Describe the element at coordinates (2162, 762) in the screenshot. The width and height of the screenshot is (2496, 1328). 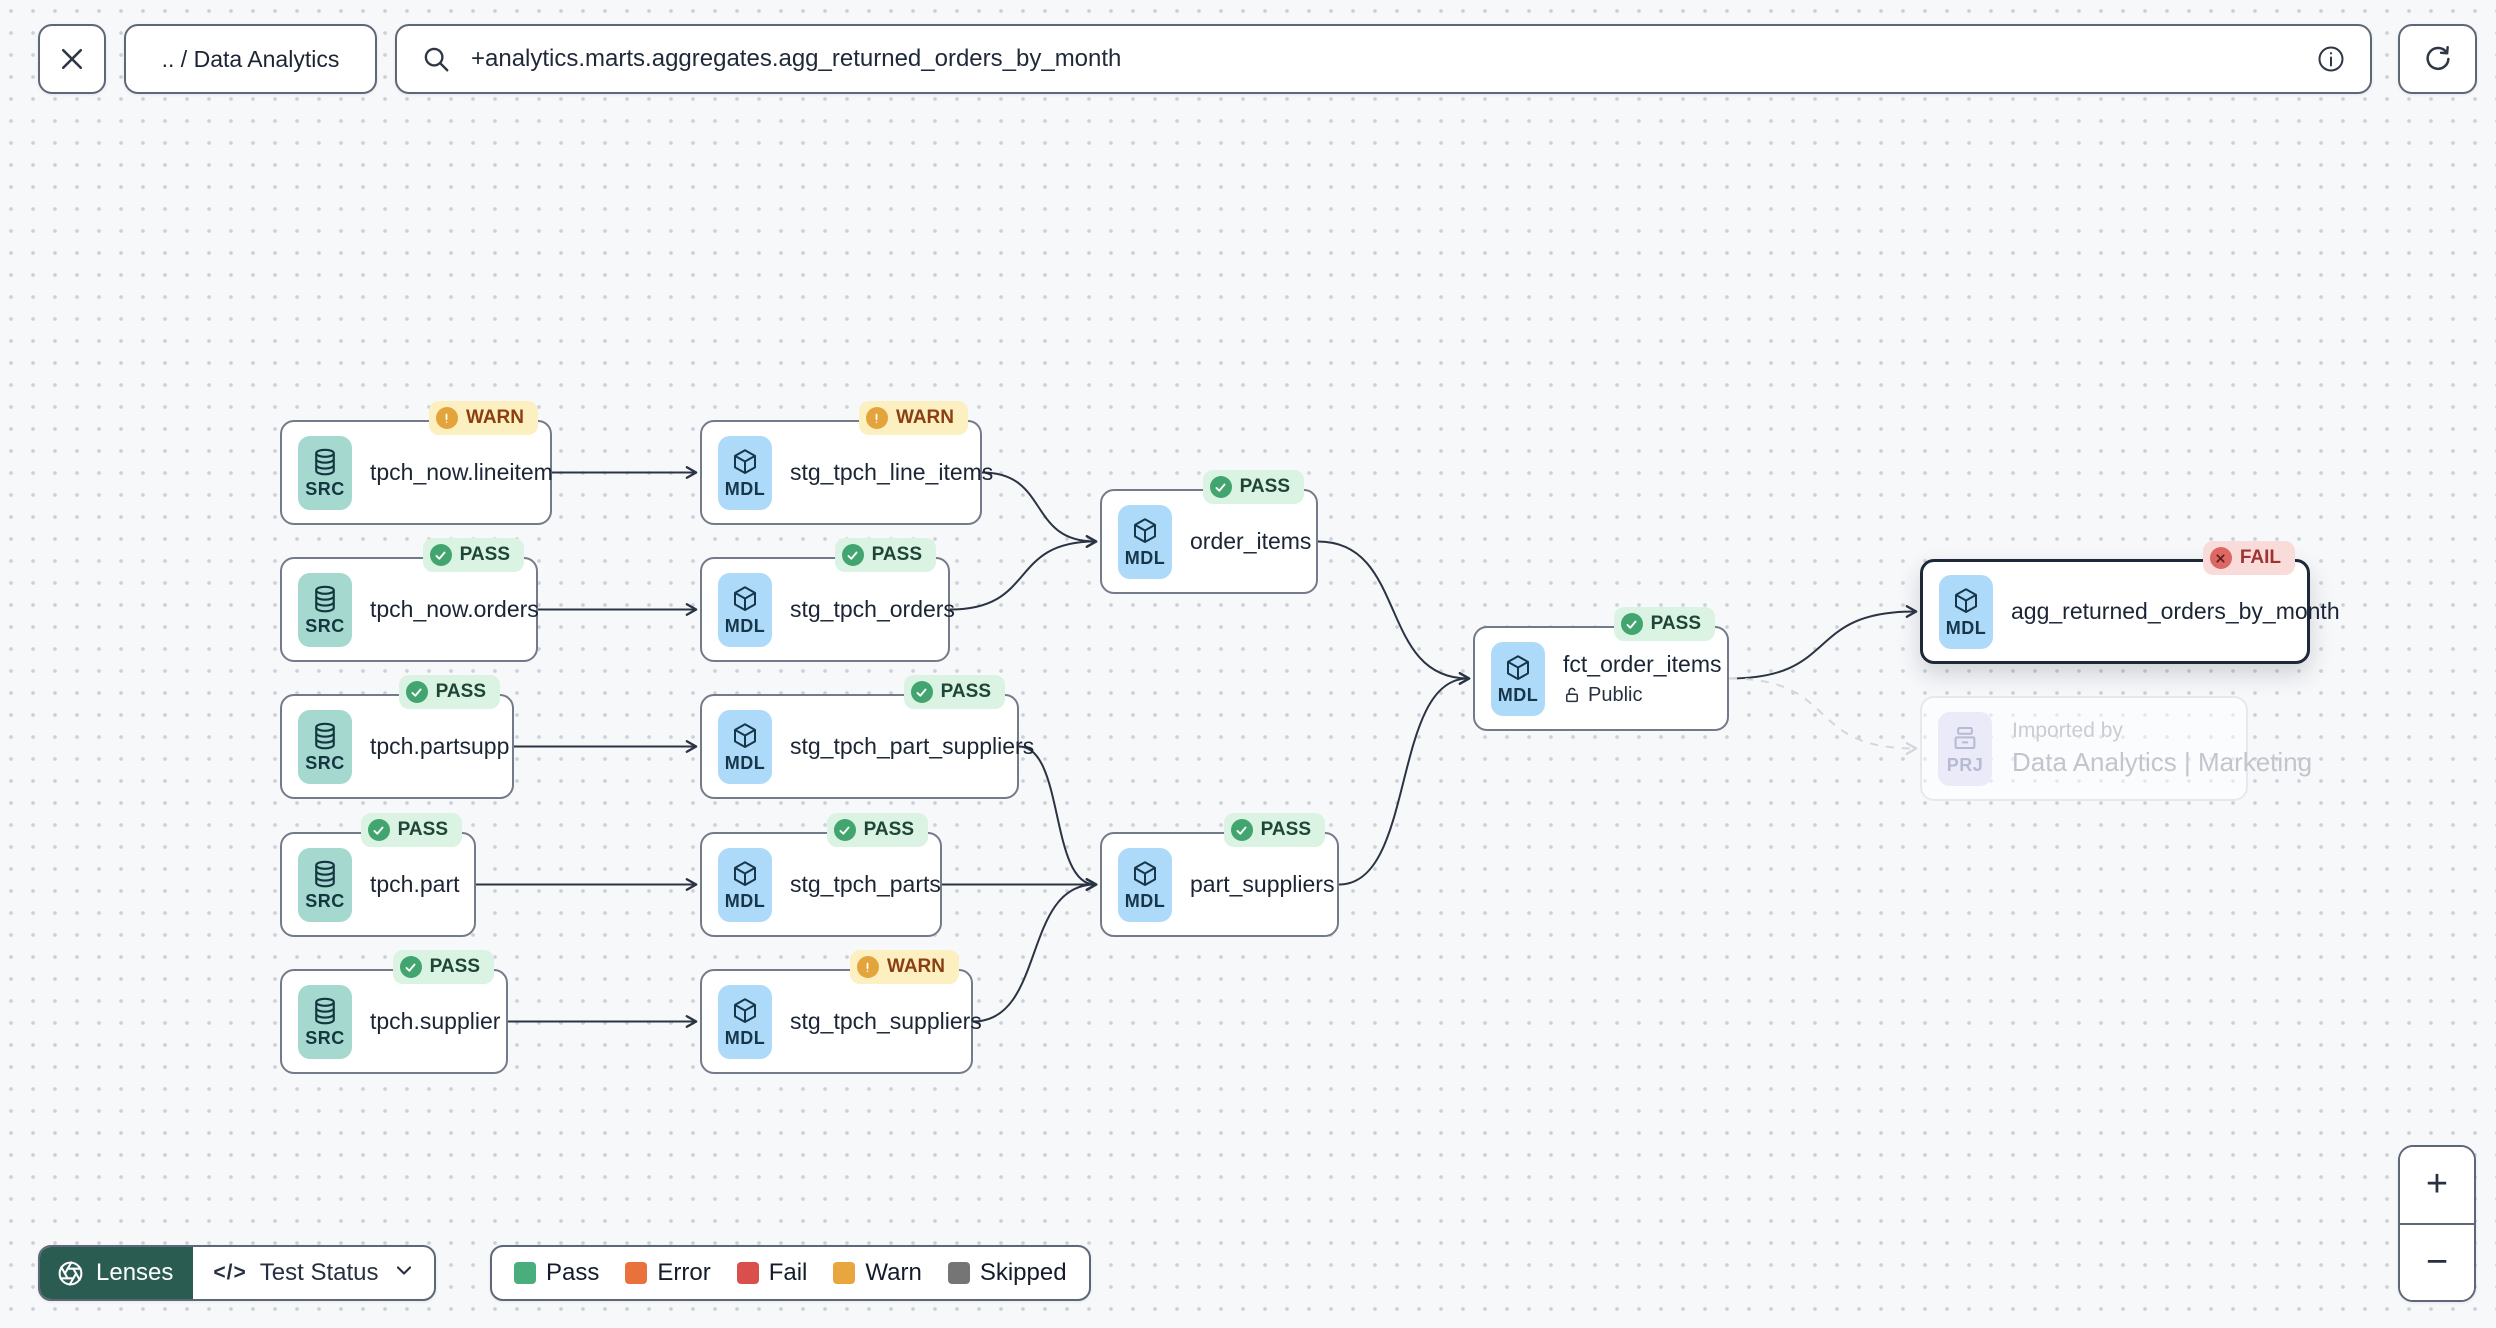
I see `imported-project-label: Data Analytics | Marketing` at that location.